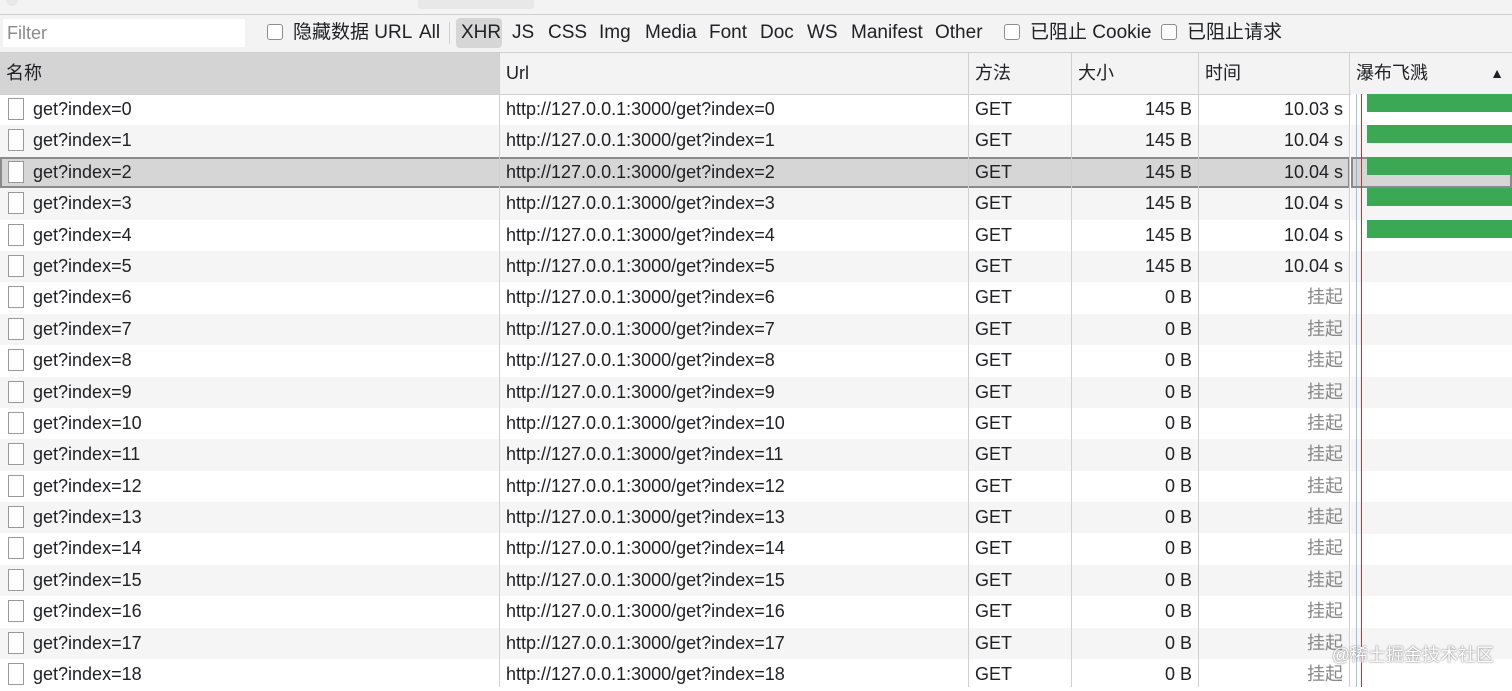 The image size is (1512, 691). What do you see at coordinates (567, 33) in the screenshot?
I see `type-filter-css: CSS` at bounding box center [567, 33].